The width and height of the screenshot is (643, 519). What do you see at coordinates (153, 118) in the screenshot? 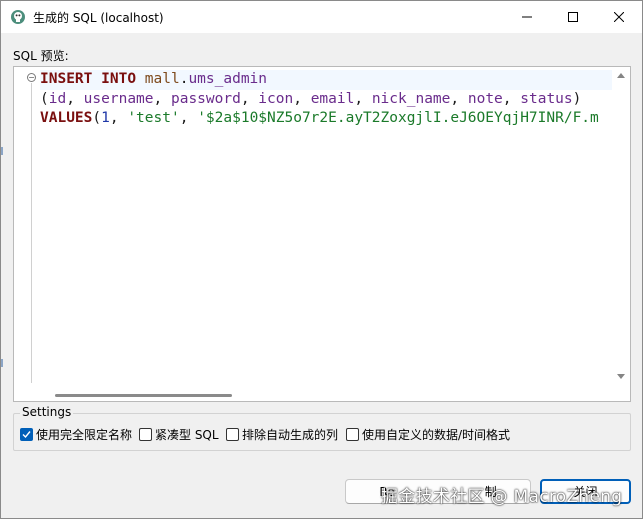
I see `code-token: 'test'` at bounding box center [153, 118].